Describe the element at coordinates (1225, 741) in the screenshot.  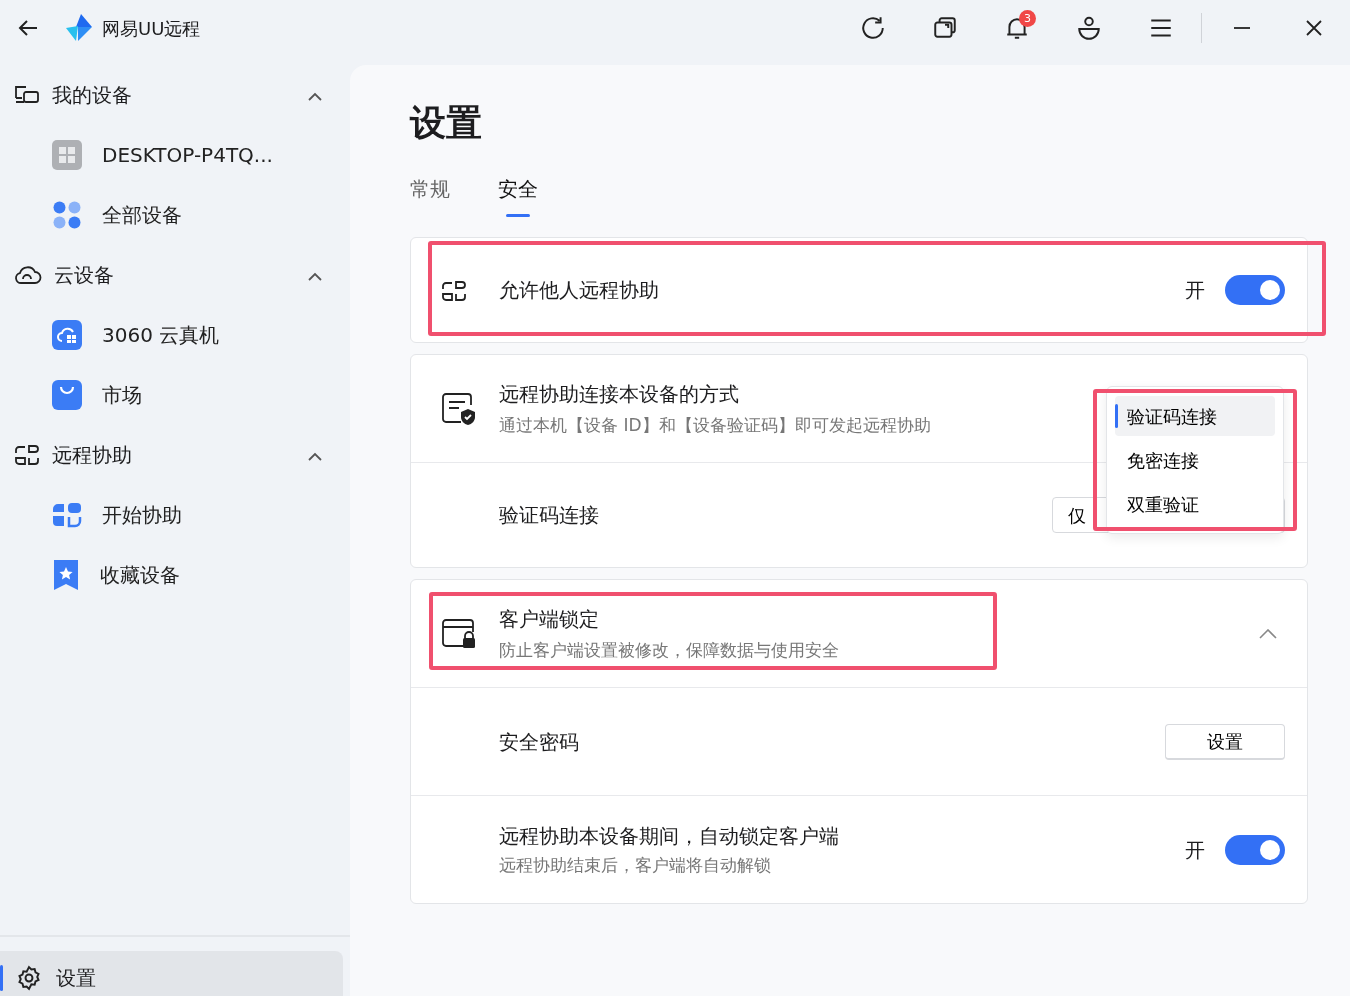
I see `set-button: 设置` at that location.